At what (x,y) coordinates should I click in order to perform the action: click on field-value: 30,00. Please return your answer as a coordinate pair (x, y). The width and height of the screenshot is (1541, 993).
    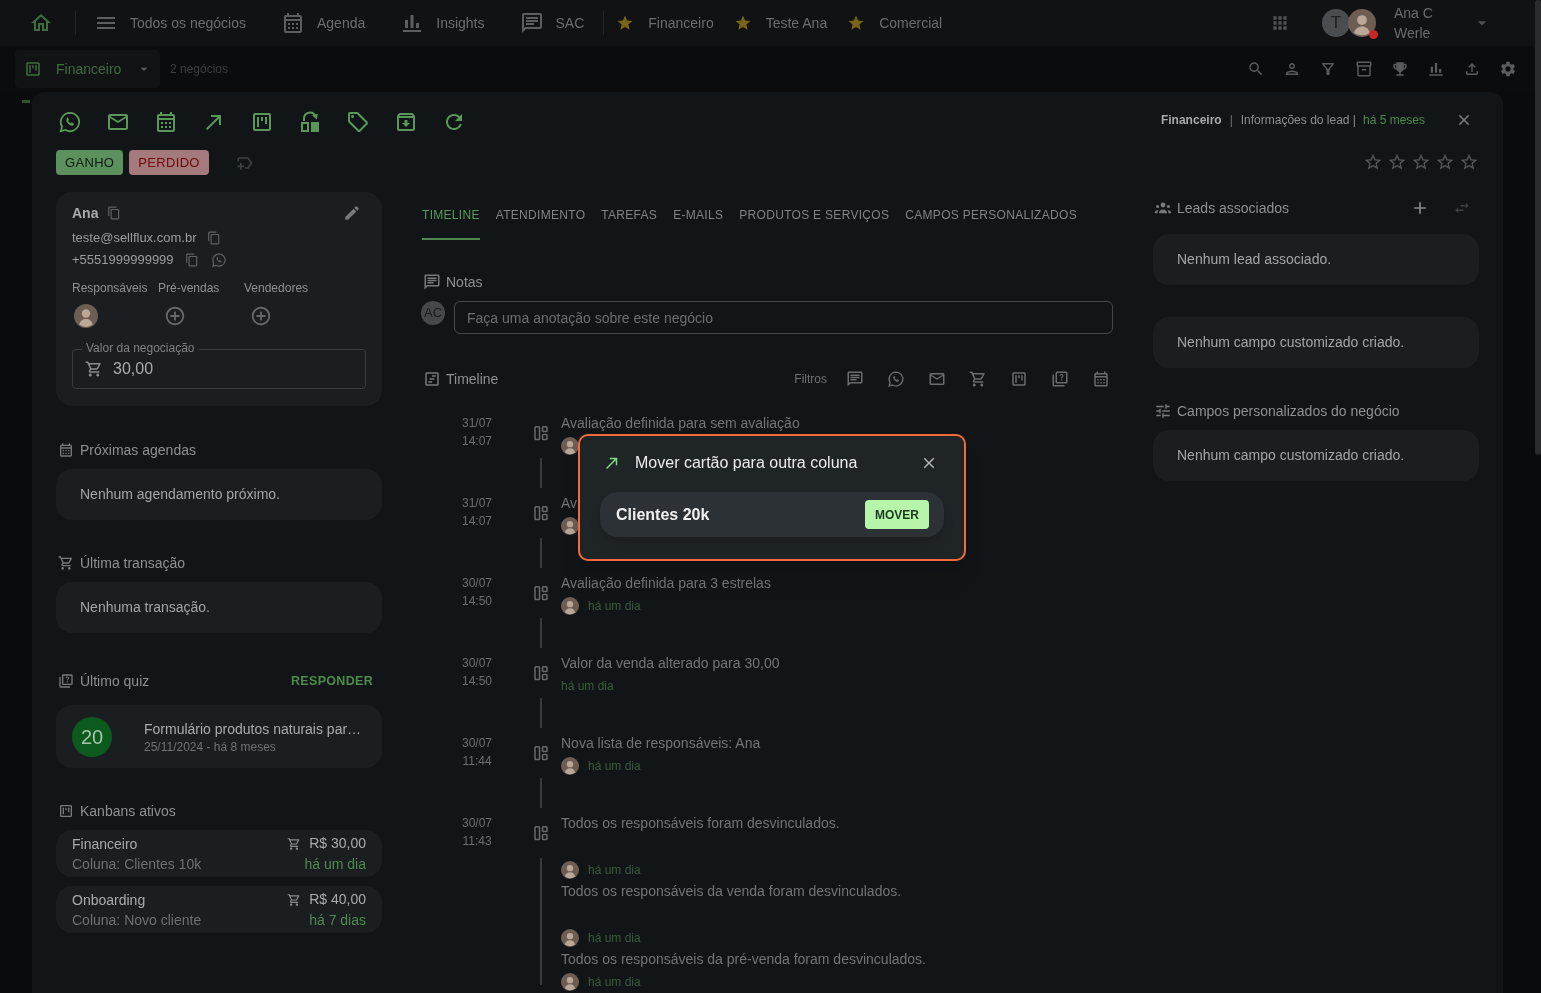
    Looking at the image, I should click on (133, 369).